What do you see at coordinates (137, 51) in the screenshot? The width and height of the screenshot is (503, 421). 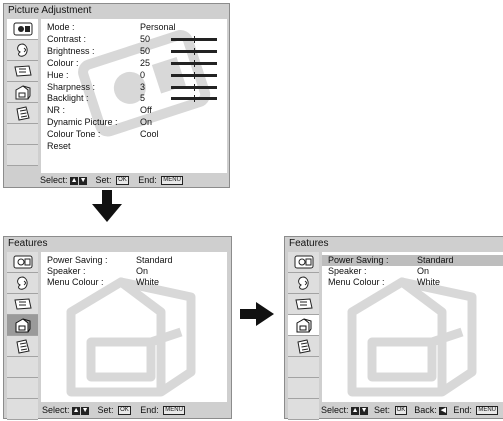 I see `setting-row: Brightness : 50` at bounding box center [137, 51].